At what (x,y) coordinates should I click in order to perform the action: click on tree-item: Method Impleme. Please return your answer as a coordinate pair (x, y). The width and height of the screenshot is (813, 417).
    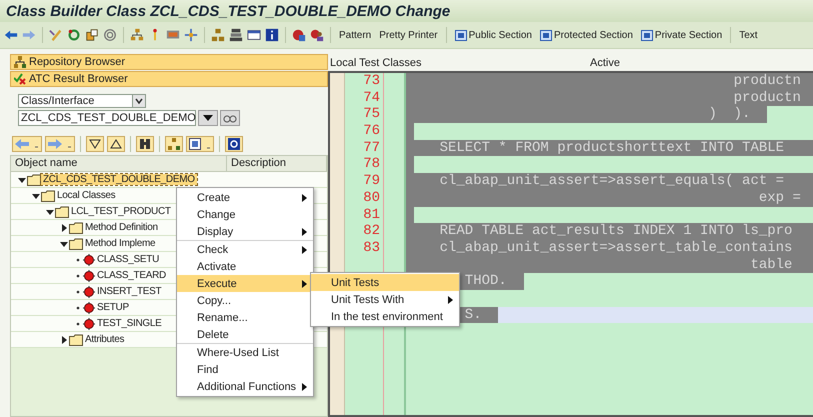
    Looking at the image, I should click on (120, 243).